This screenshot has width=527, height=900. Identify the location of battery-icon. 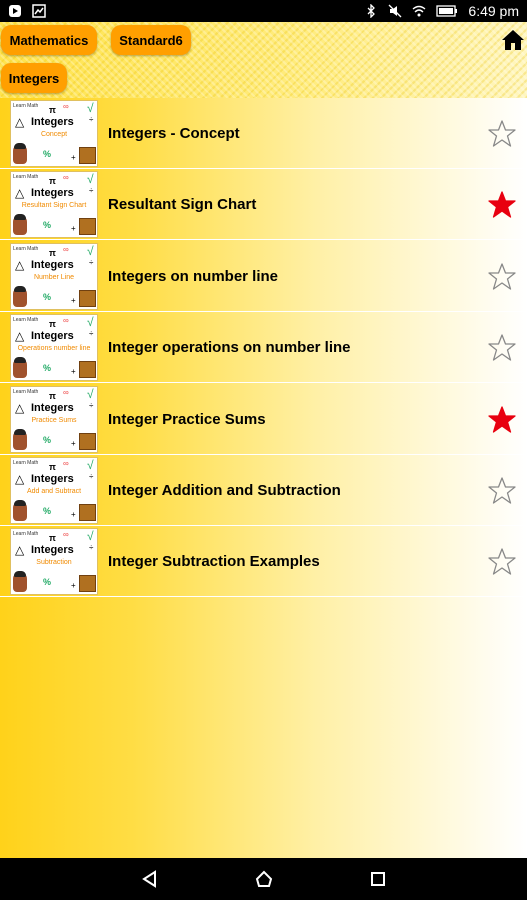
(447, 11).